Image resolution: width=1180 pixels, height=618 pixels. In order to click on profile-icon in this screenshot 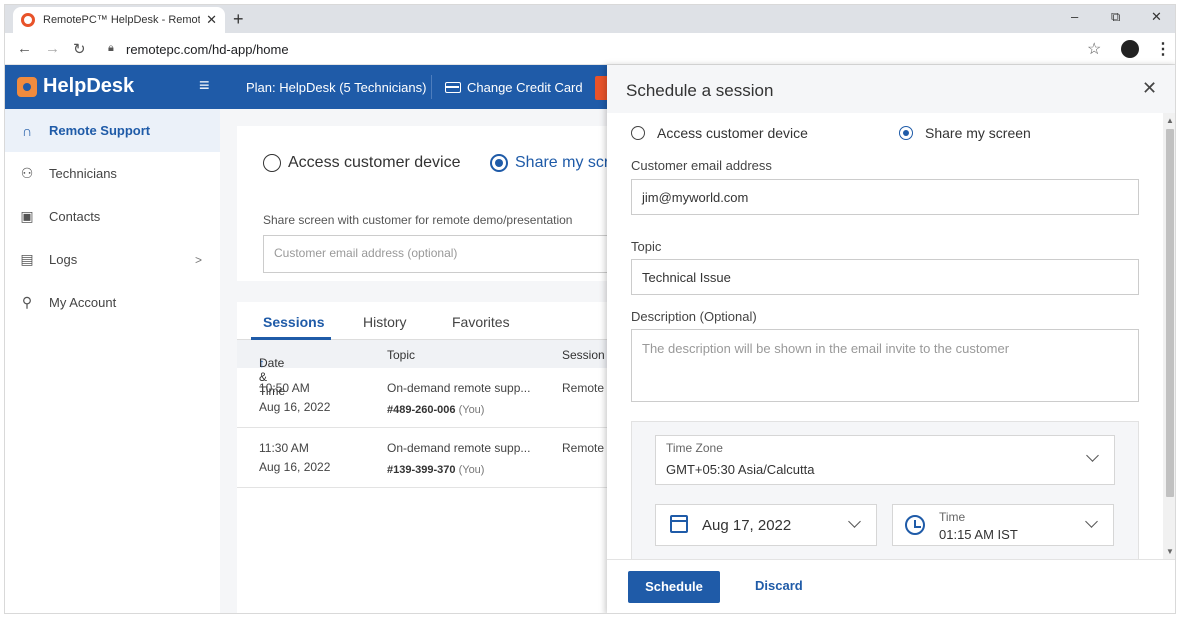, I will do `click(1130, 49)`.